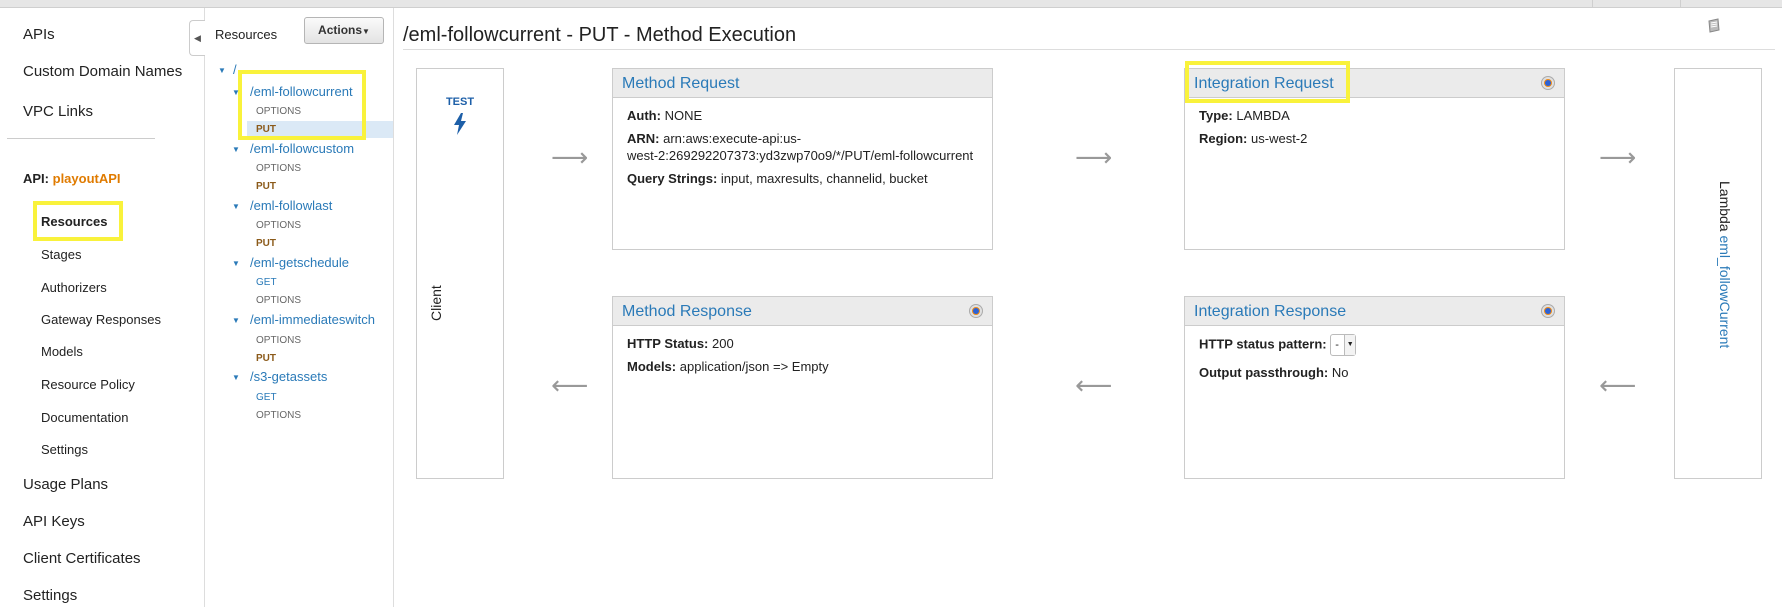 This screenshot has height=607, width=1782. What do you see at coordinates (1216, 115) in the screenshot?
I see `type-label: Type:` at bounding box center [1216, 115].